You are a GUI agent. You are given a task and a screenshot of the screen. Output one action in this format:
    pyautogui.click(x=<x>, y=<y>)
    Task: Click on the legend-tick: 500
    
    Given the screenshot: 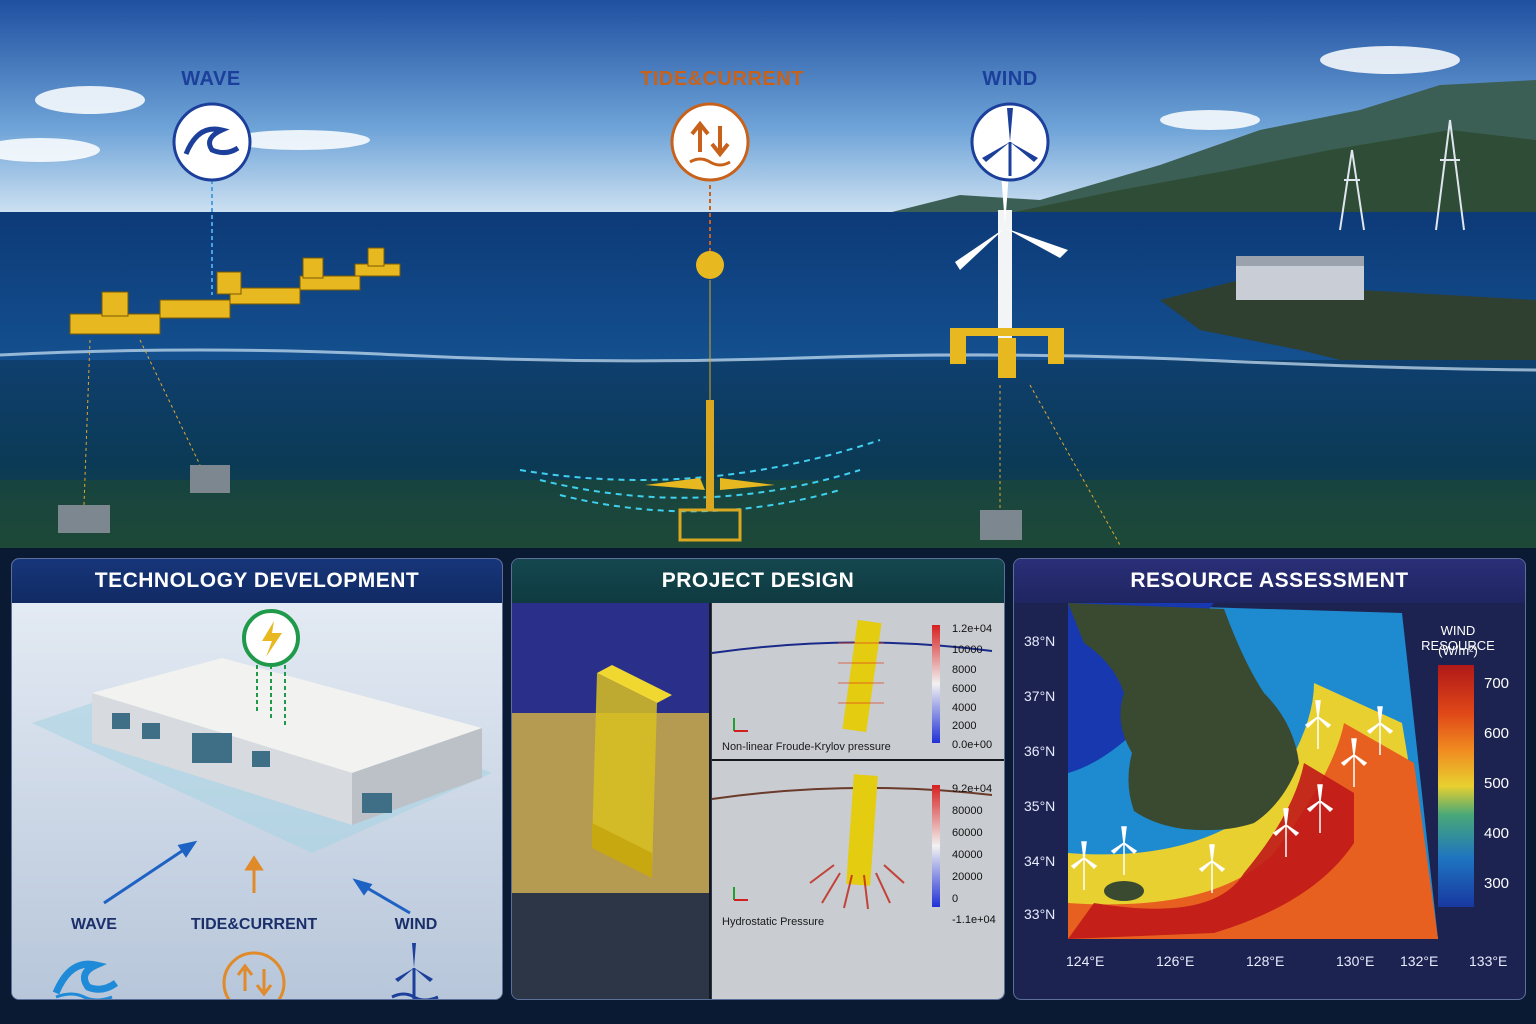 What is the action you would take?
    pyautogui.click(x=1497, y=783)
    